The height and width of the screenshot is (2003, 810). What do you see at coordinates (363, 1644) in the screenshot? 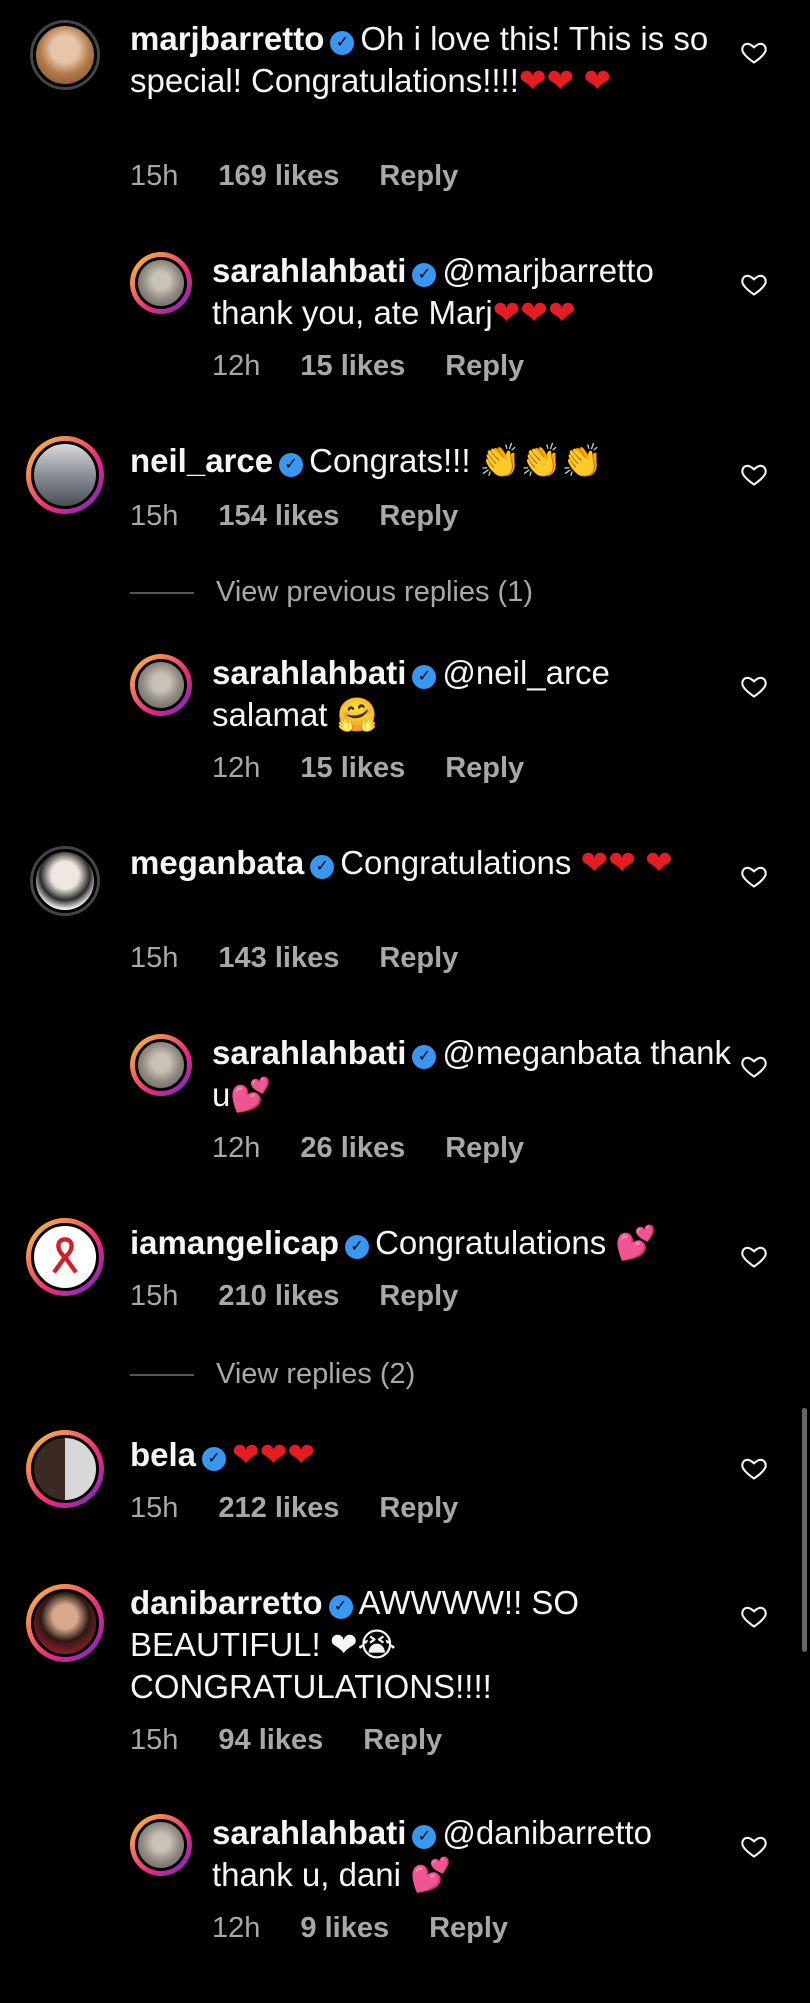
I see `emoji: ❤😭` at bounding box center [363, 1644].